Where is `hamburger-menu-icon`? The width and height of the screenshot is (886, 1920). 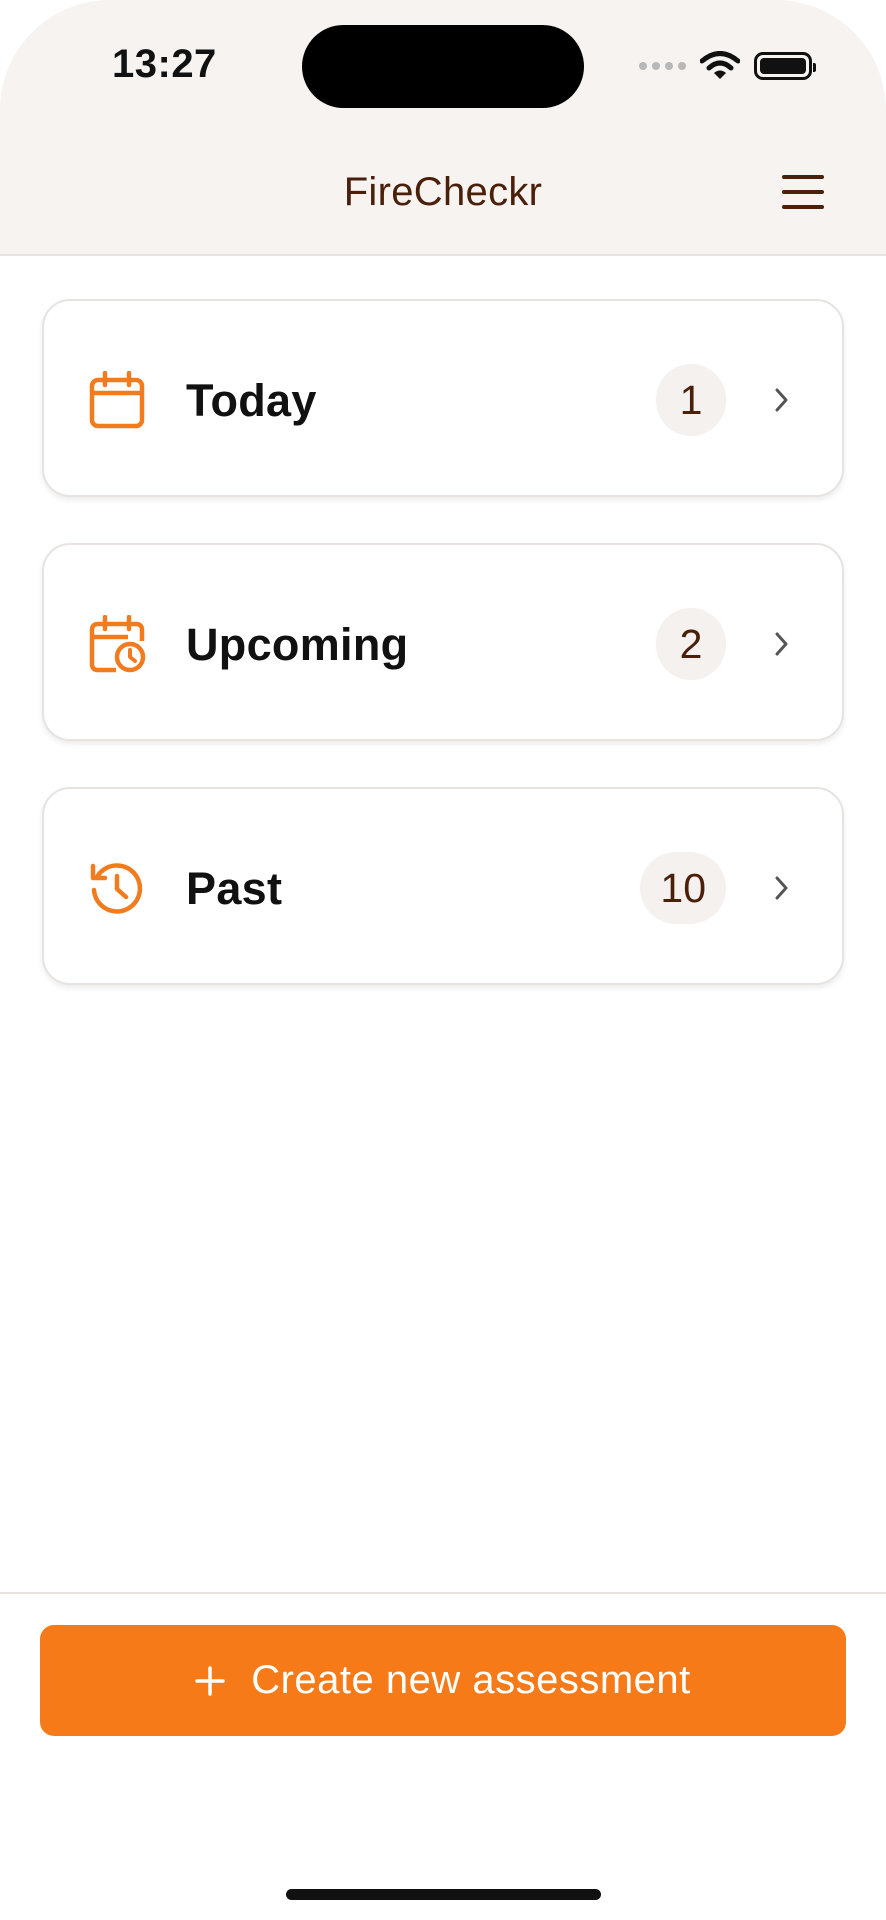 hamburger-menu-icon is located at coordinates (803, 192).